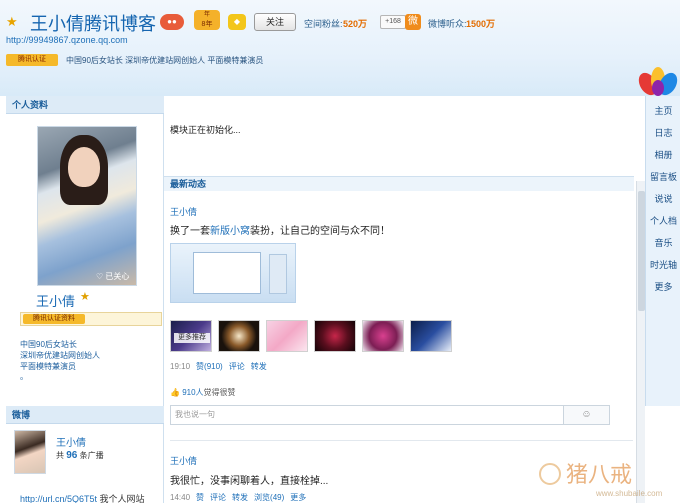 The width and height of the screenshot is (680, 503). What do you see at coordinates (663, 154) in the screenshot?
I see `nav-album: 相册` at bounding box center [663, 154].